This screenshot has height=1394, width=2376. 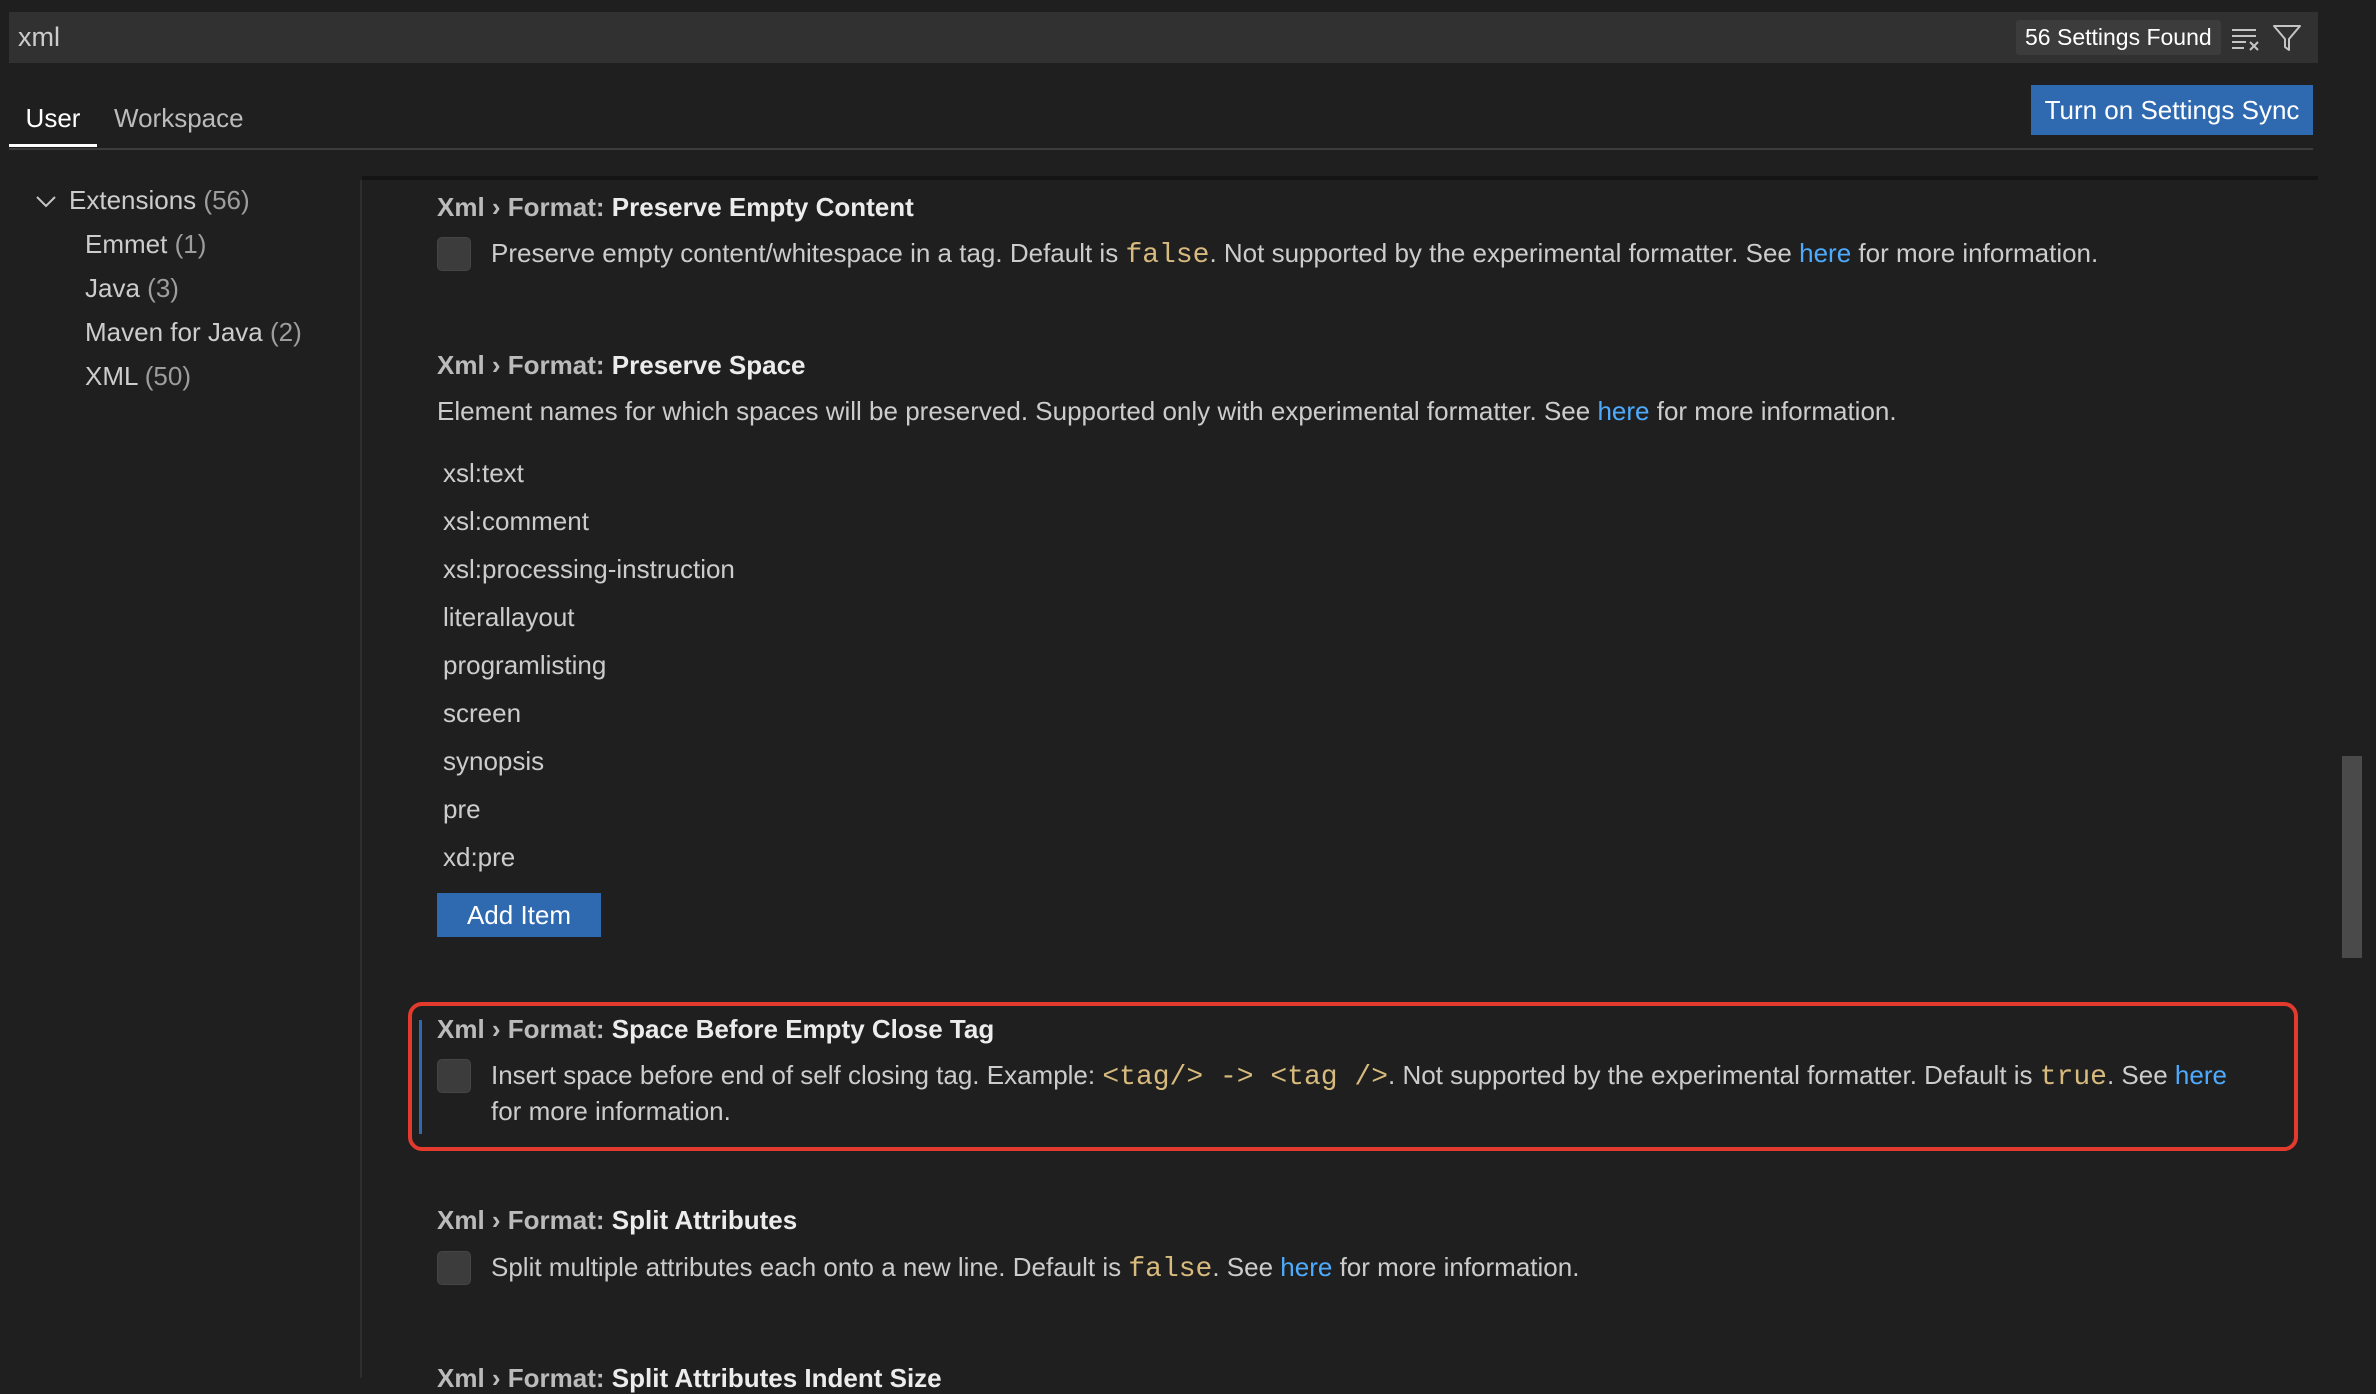 What do you see at coordinates (454, 1076) in the screenshot?
I see `space-before-empty-close-tag-checkbox` at bounding box center [454, 1076].